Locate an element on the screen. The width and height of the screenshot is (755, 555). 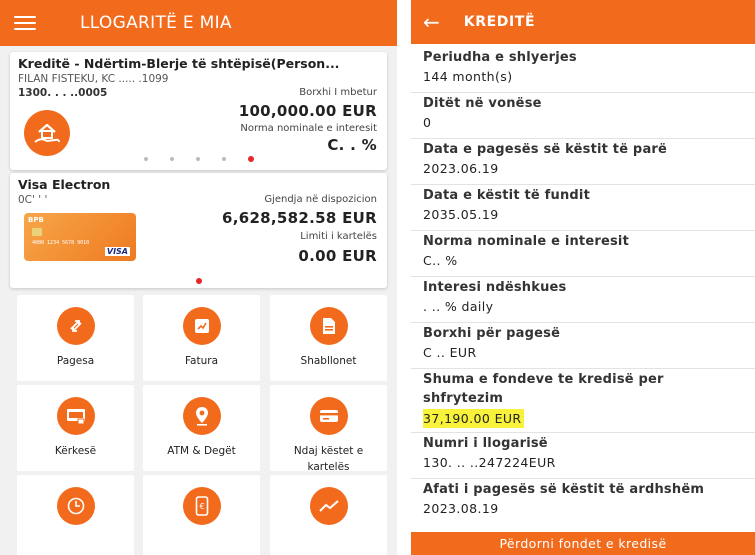
tile-label: Fatura is located at coordinates (201, 361).